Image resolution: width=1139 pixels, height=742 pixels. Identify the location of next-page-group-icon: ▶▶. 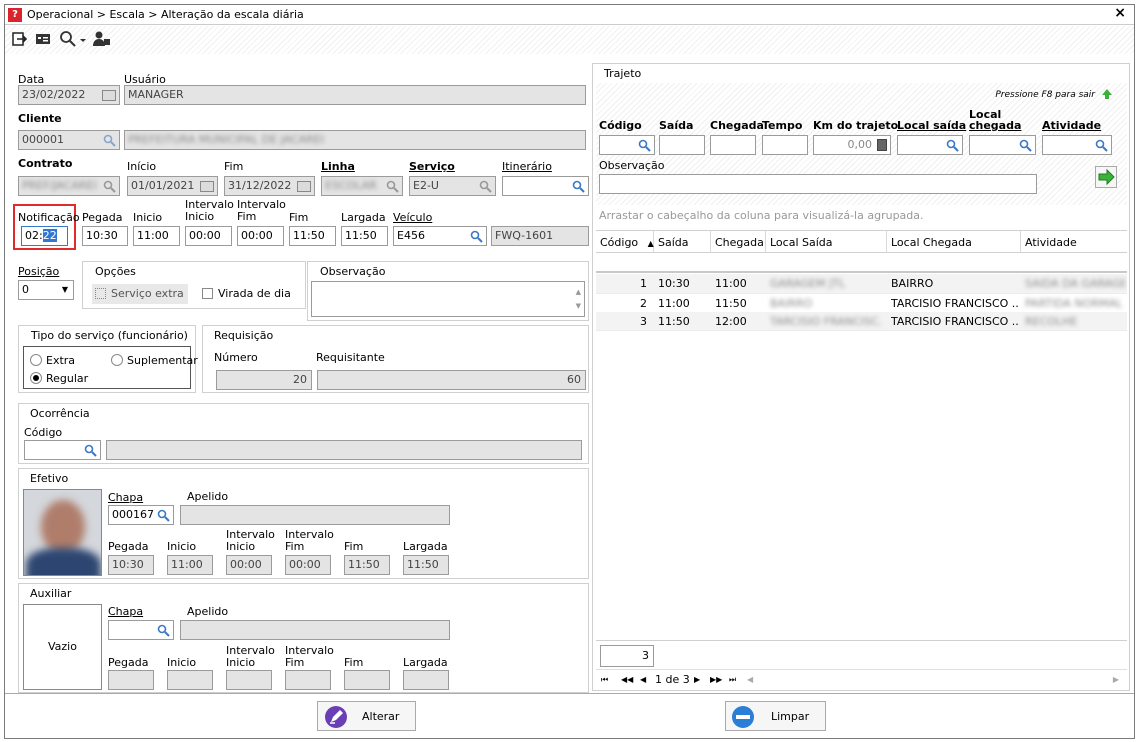
(716, 680).